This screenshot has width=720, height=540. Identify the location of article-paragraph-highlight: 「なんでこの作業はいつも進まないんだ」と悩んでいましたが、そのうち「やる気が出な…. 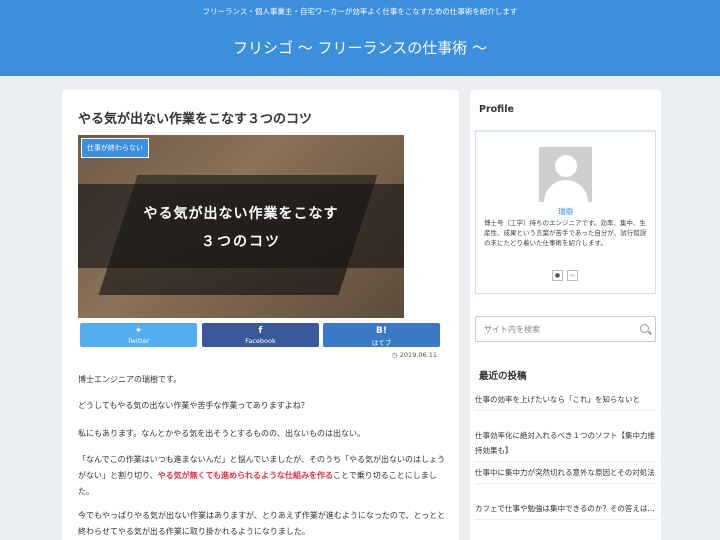
(263, 476).